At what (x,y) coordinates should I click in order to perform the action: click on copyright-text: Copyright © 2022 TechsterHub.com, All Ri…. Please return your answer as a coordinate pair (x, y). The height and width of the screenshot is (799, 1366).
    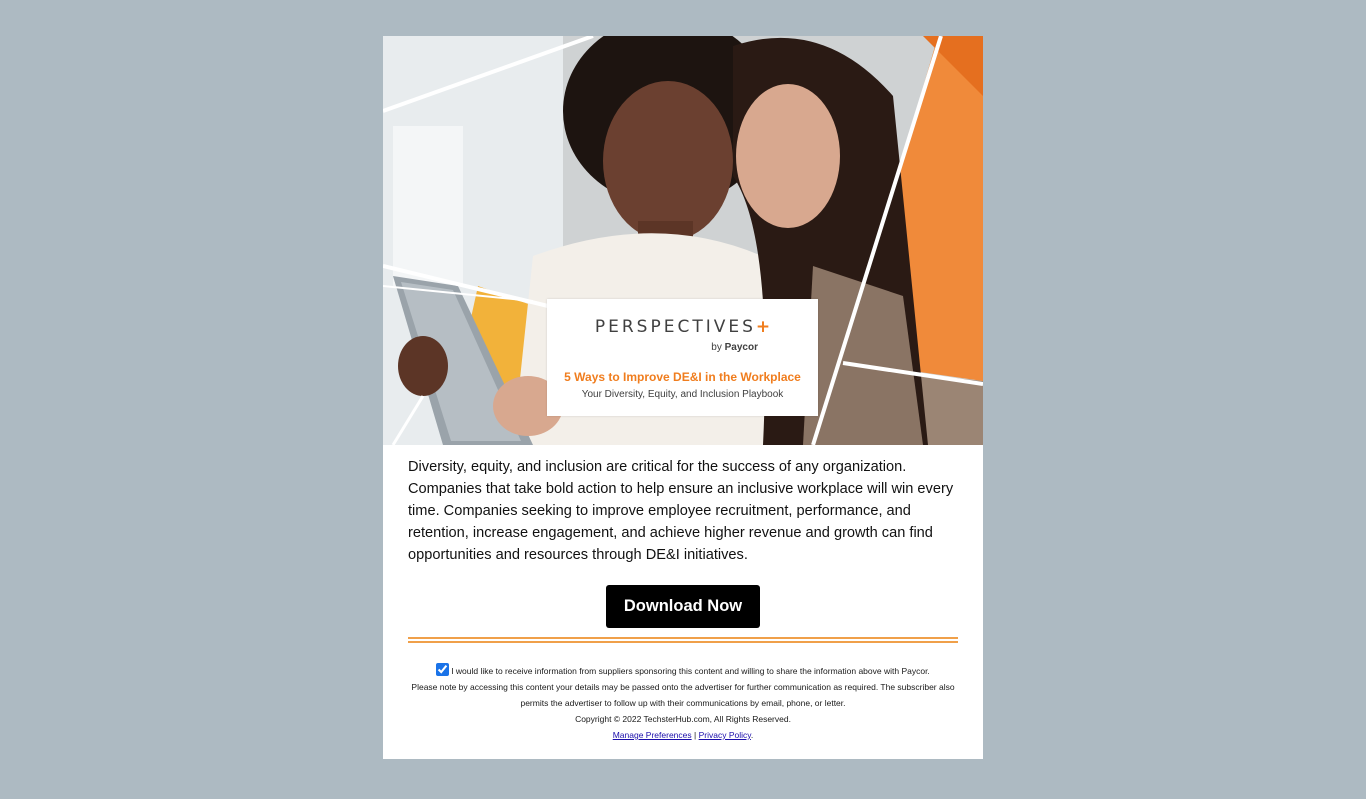
    Looking at the image, I should click on (683, 719).